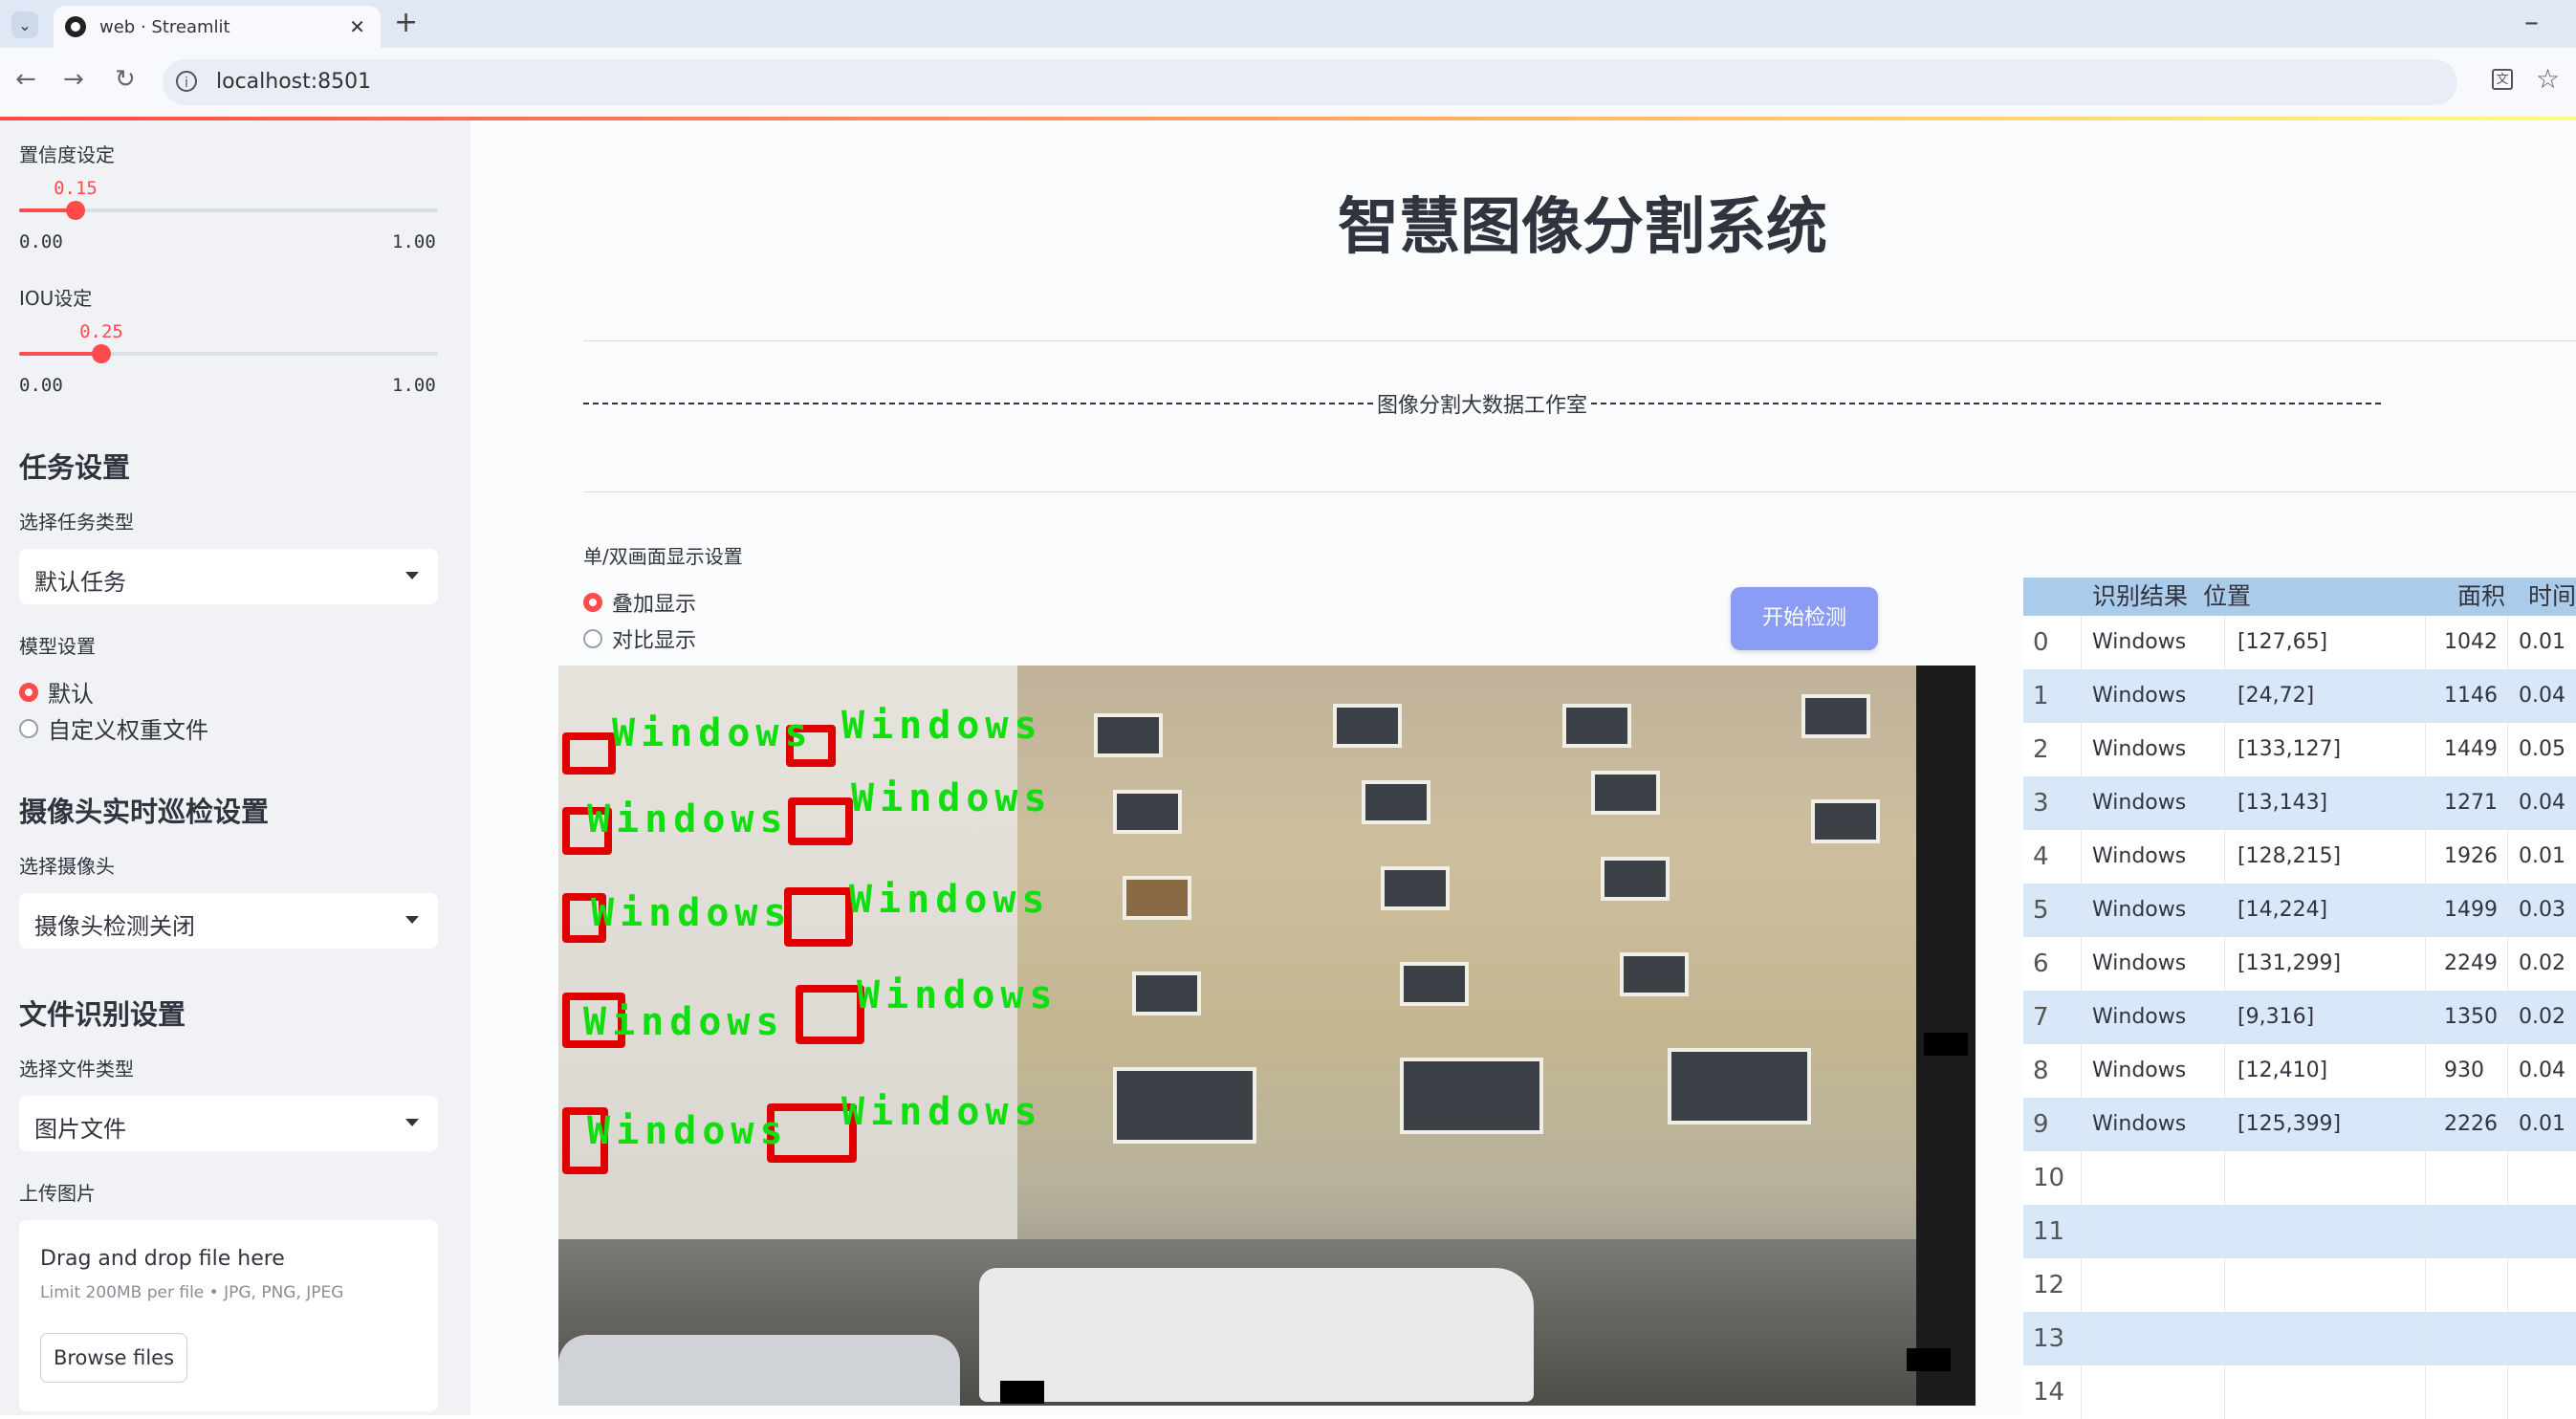 The width and height of the screenshot is (2576, 1419). What do you see at coordinates (25, 79) in the screenshot?
I see `back-arrow-icon: ←` at bounding box center [25, 79].